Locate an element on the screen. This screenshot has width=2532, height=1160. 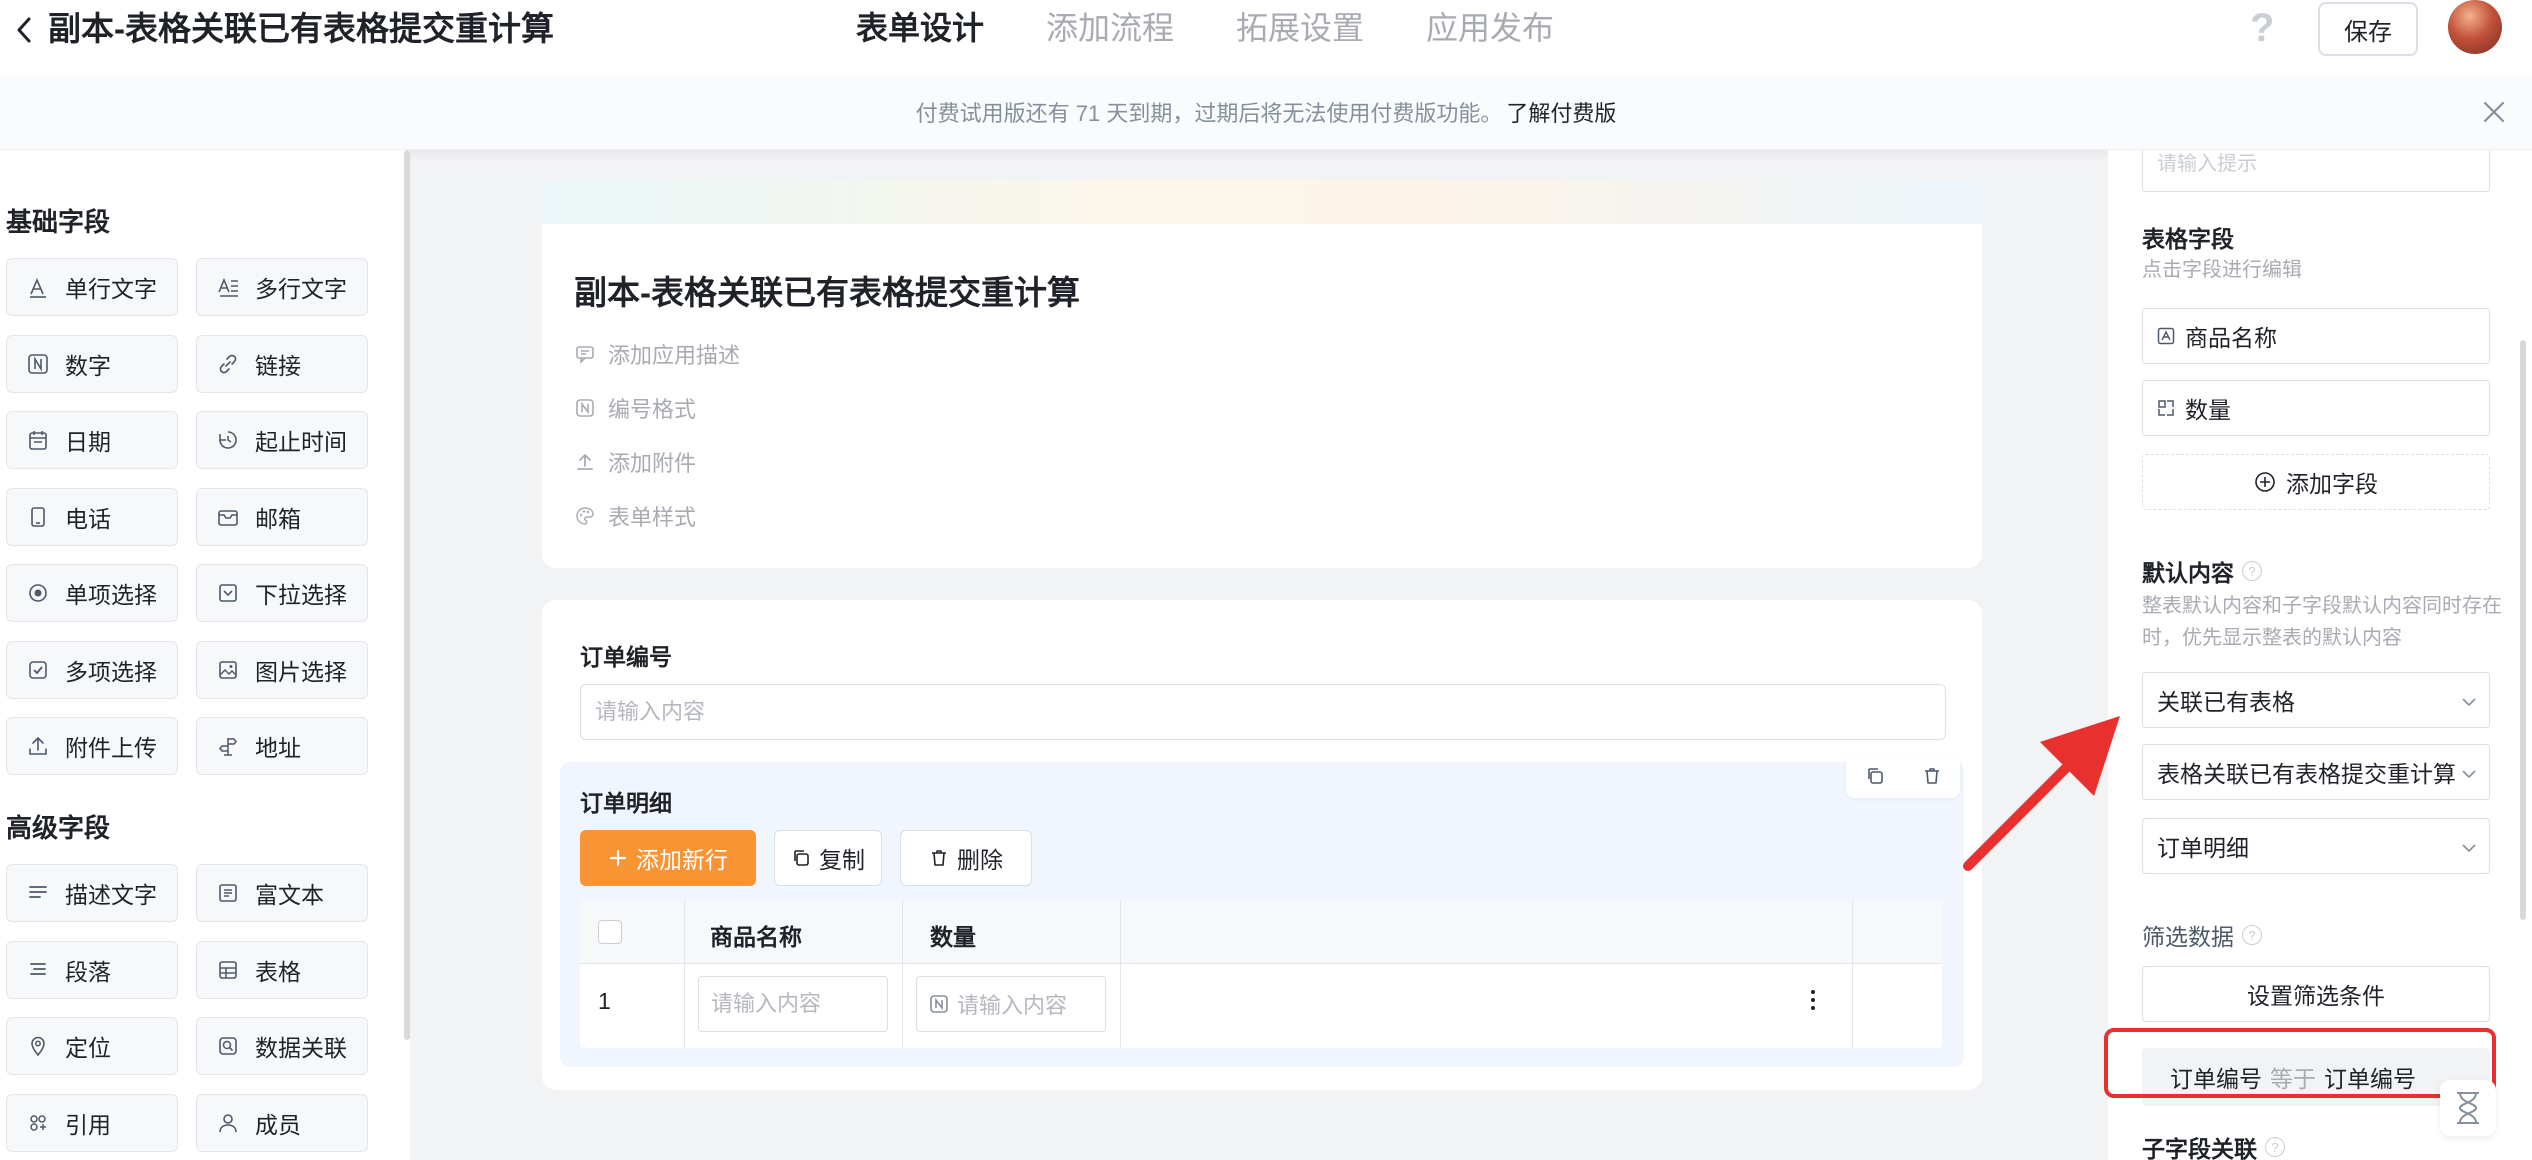
filter-left-field: 订单编号 is located at coordinates (2216, 1079).